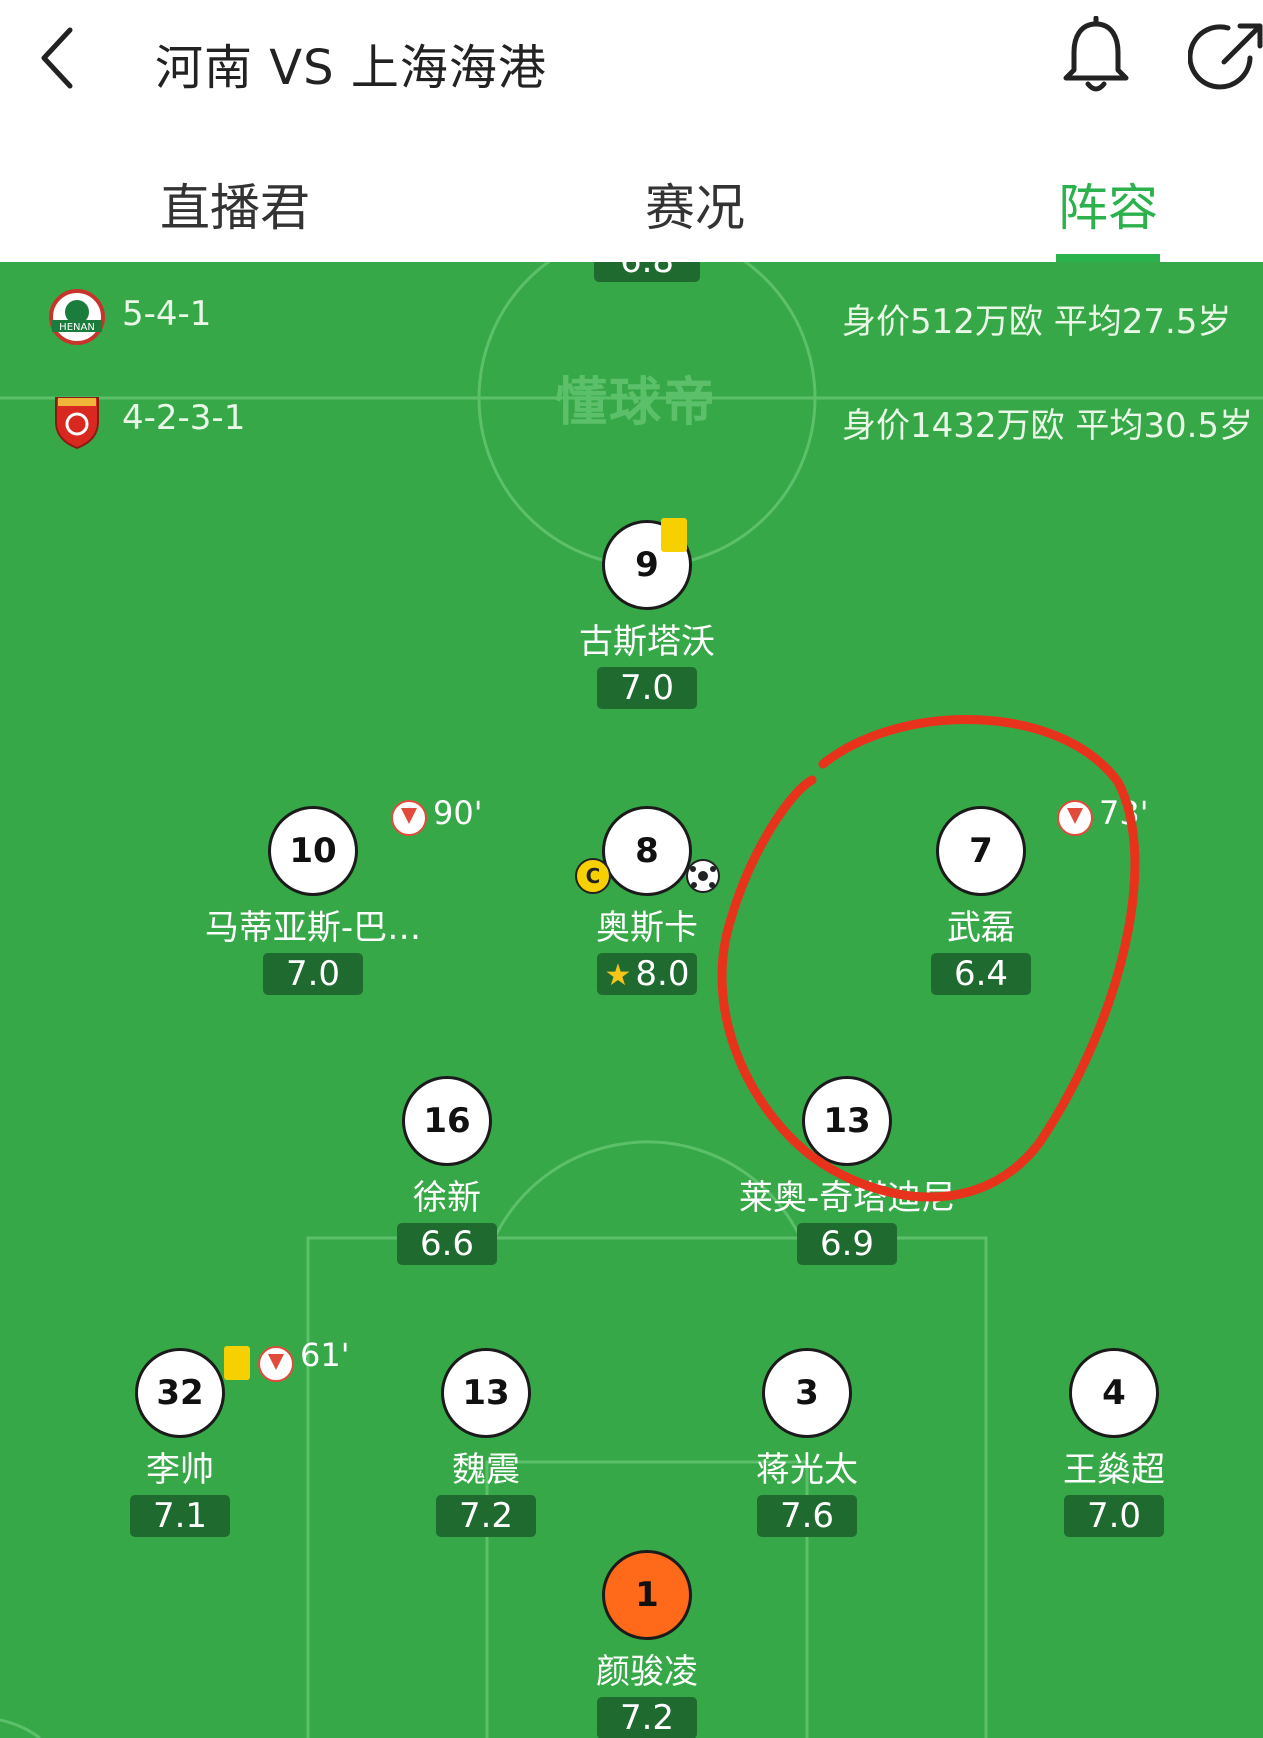 The width and height of the screenshot is (1263, 1738). What do you see at coordinates (807, 1516) in the screenshot?
I see `player-rating: 7.6` at bounding box center [807, 1516].